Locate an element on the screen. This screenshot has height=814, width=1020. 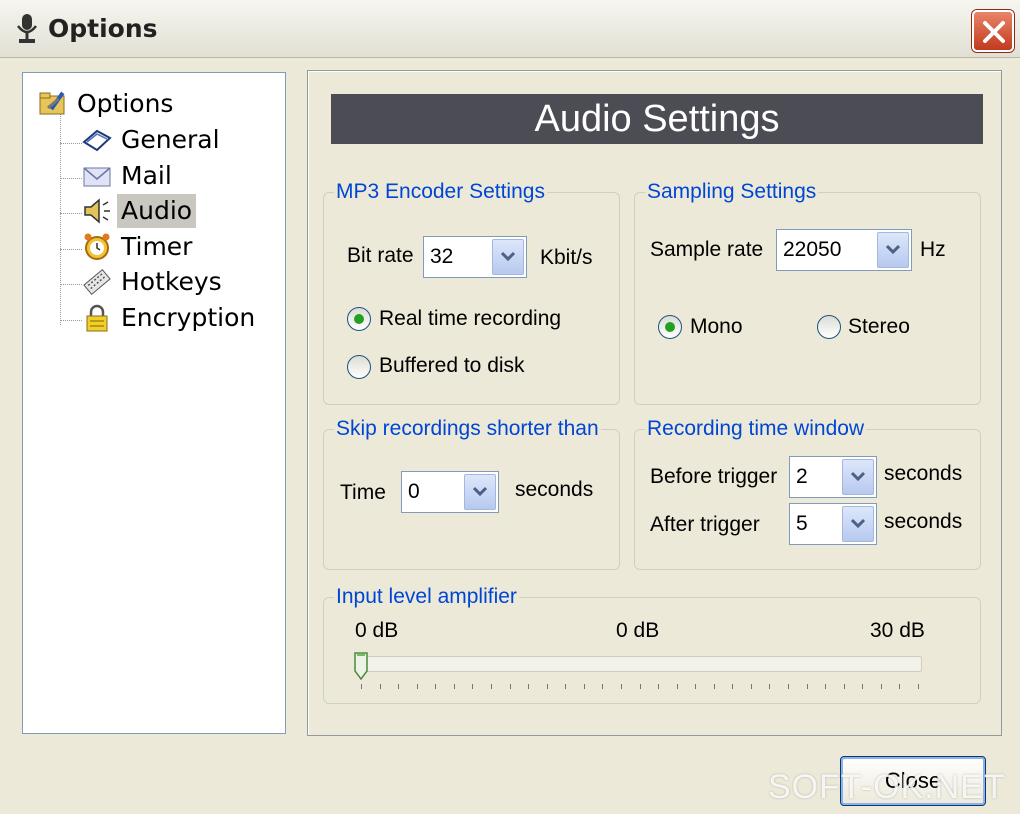
window-title: Options is located at coordinates (103, 28).